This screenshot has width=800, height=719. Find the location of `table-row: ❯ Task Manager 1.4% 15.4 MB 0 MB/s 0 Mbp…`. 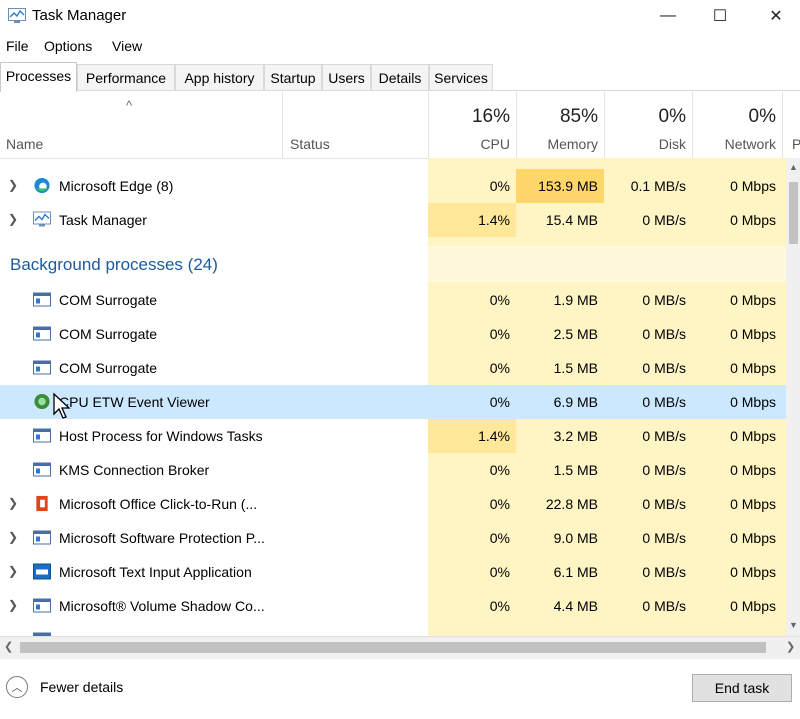

table-row: ❯ Task Manager 1.4% 15.4 MB 0 MB/s 0 Mbp… is located at coordinates (393, 220).